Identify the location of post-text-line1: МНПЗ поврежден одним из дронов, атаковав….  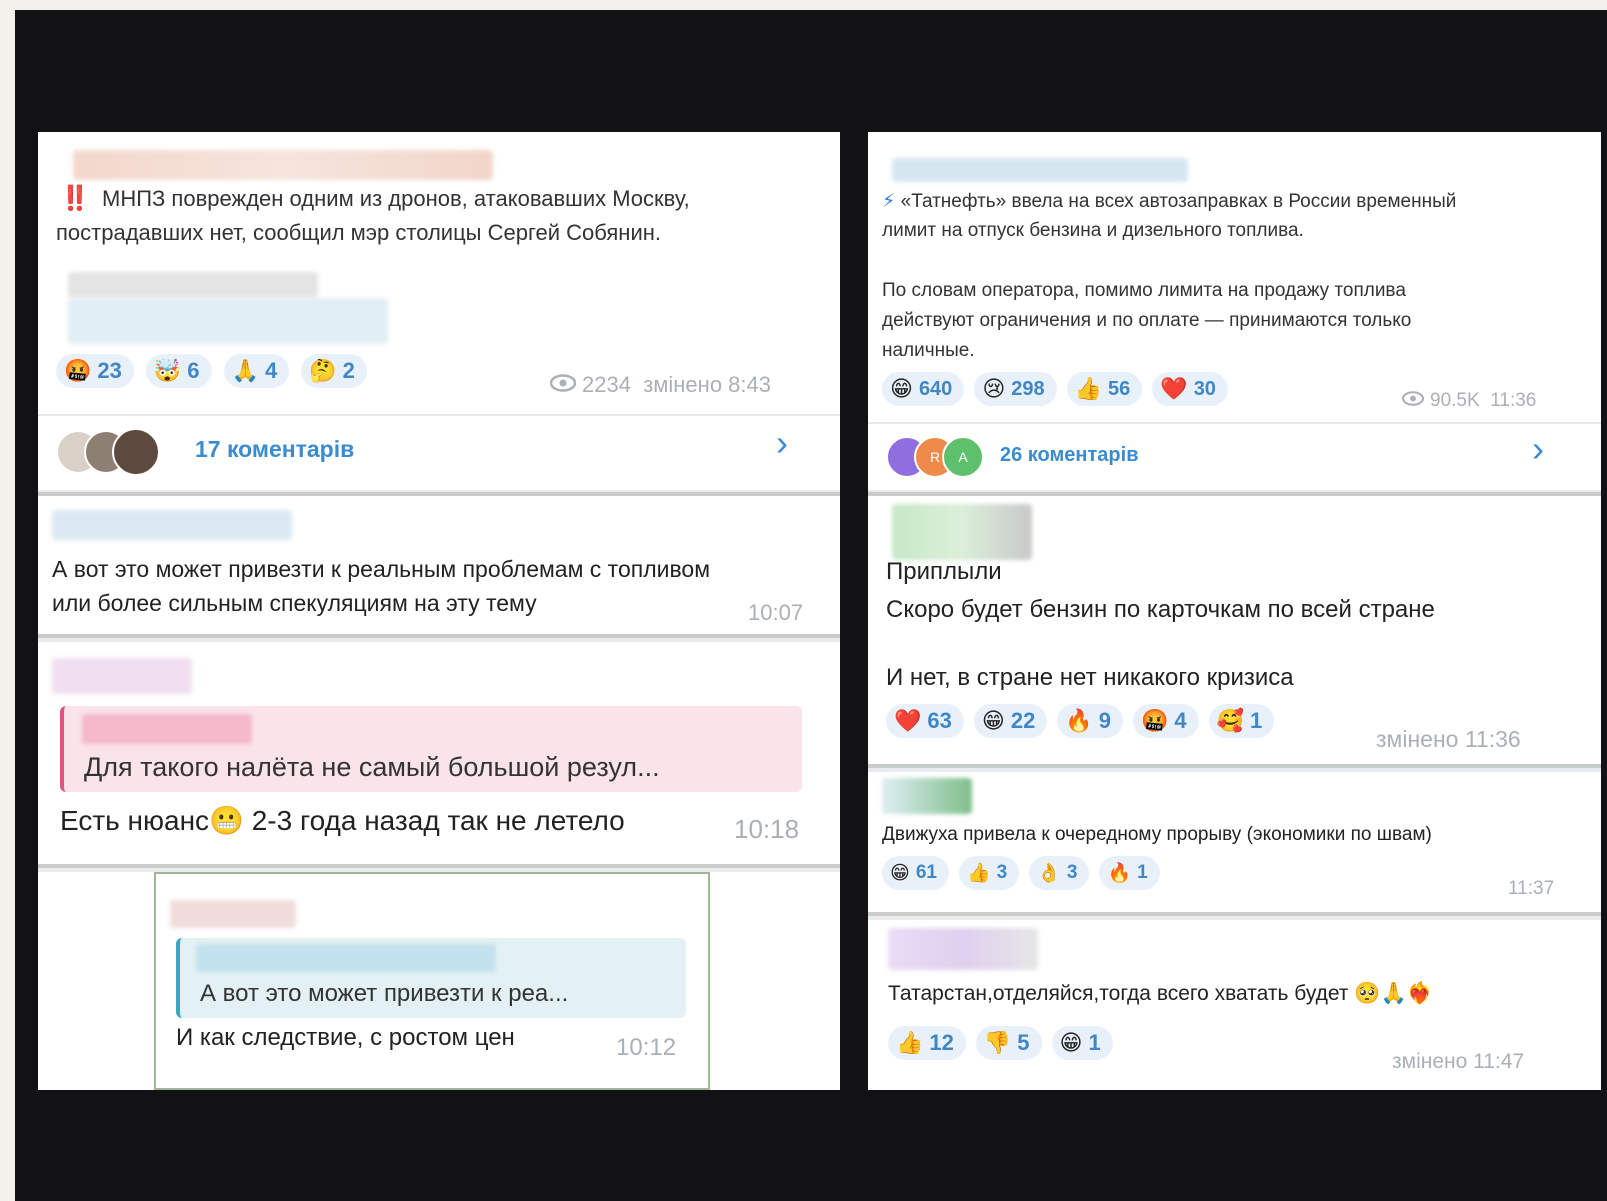
(396, 198).